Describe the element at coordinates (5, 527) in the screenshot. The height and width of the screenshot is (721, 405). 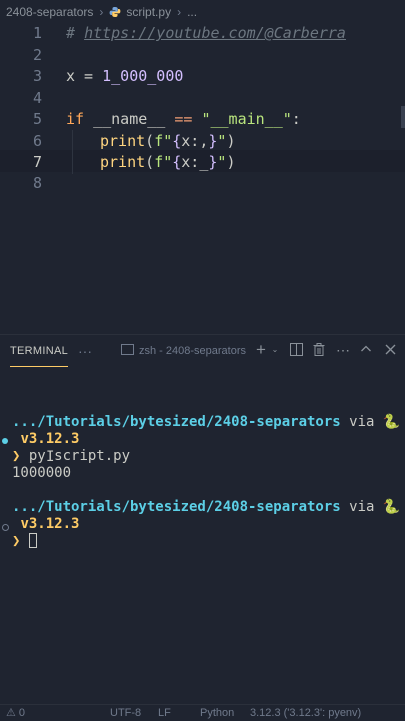
I see `command-pending-decoration` at that location.